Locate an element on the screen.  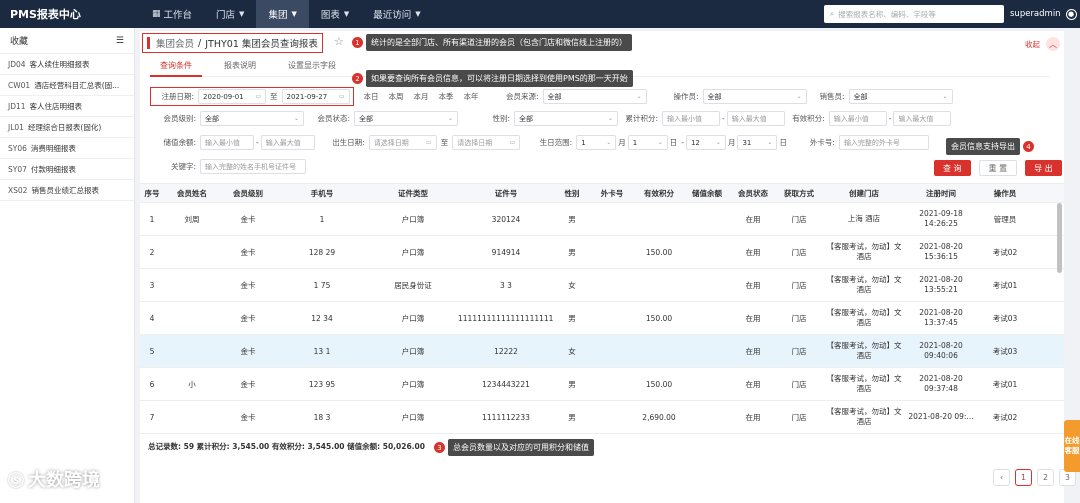
sidebar-item: JL01 经理综合日报表(固化) is located at coordinates (67, 127).